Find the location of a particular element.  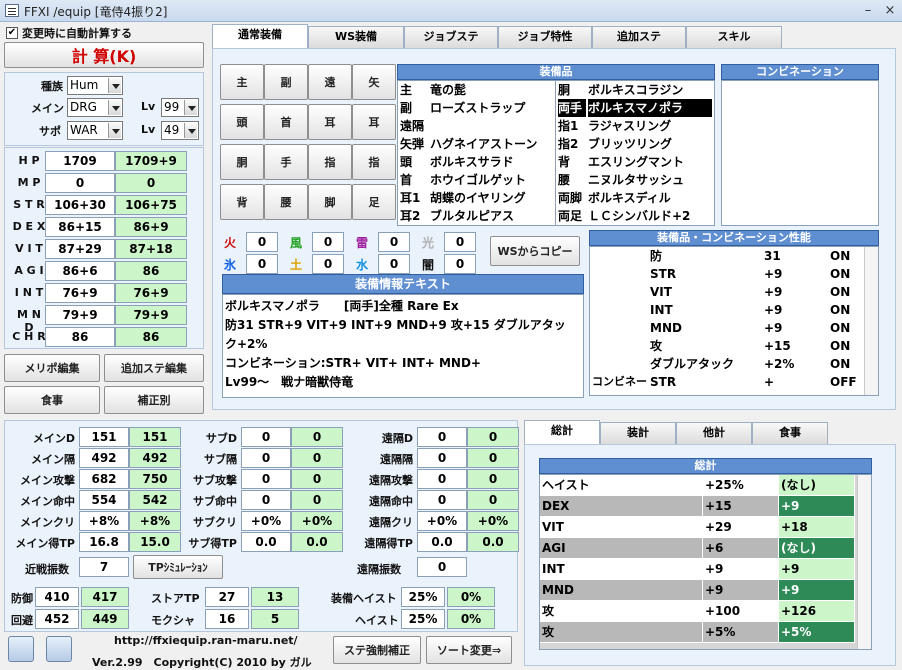

element-4-value: 0 is located at coordinates (262, 264).